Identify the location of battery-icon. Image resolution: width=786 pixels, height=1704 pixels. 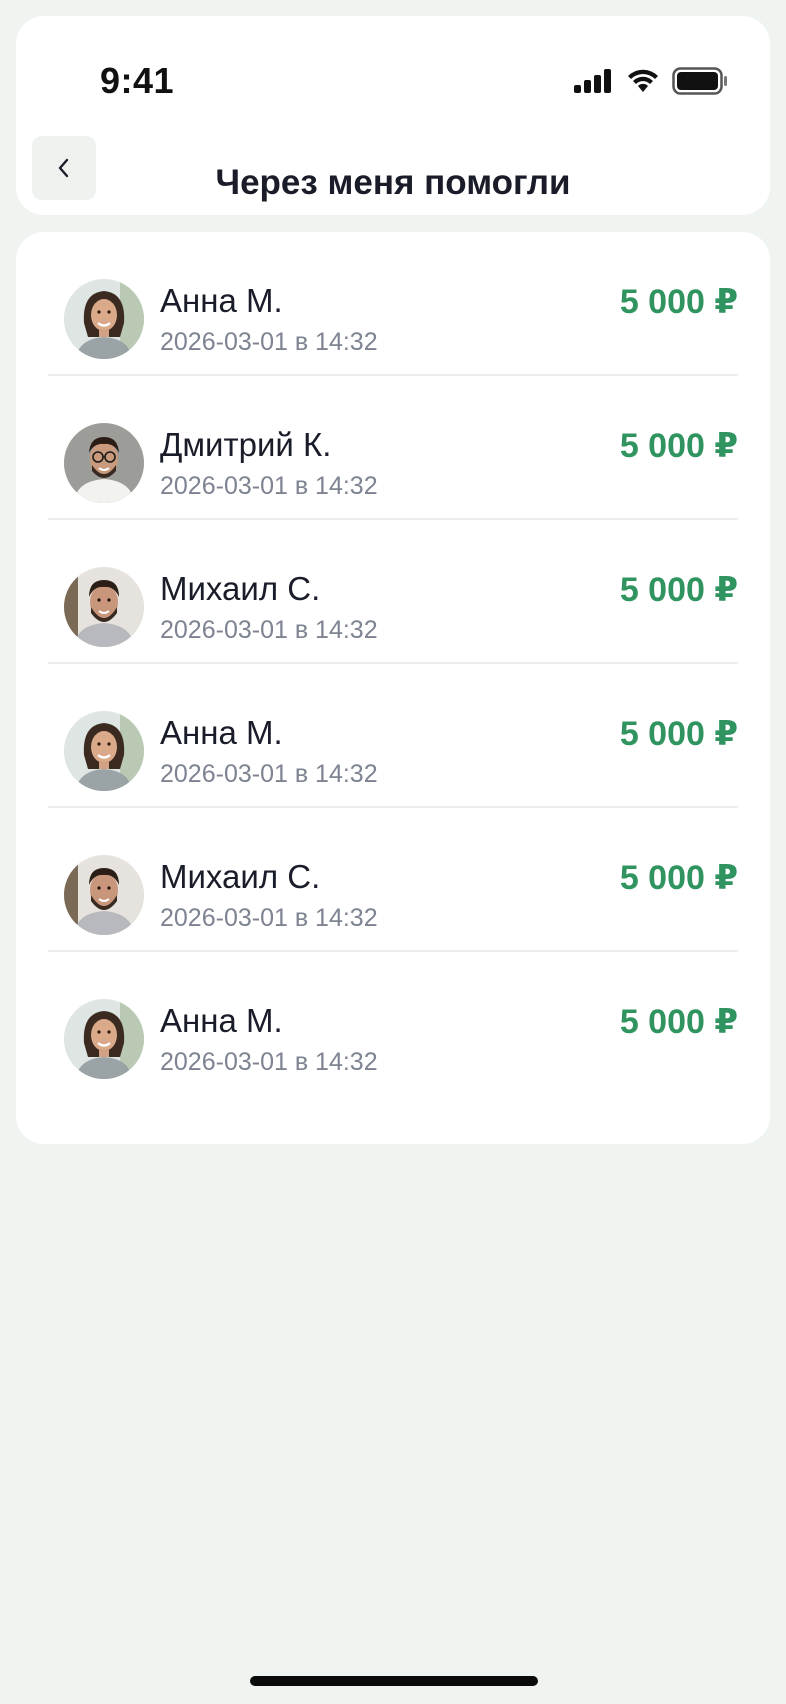
(699, 81).